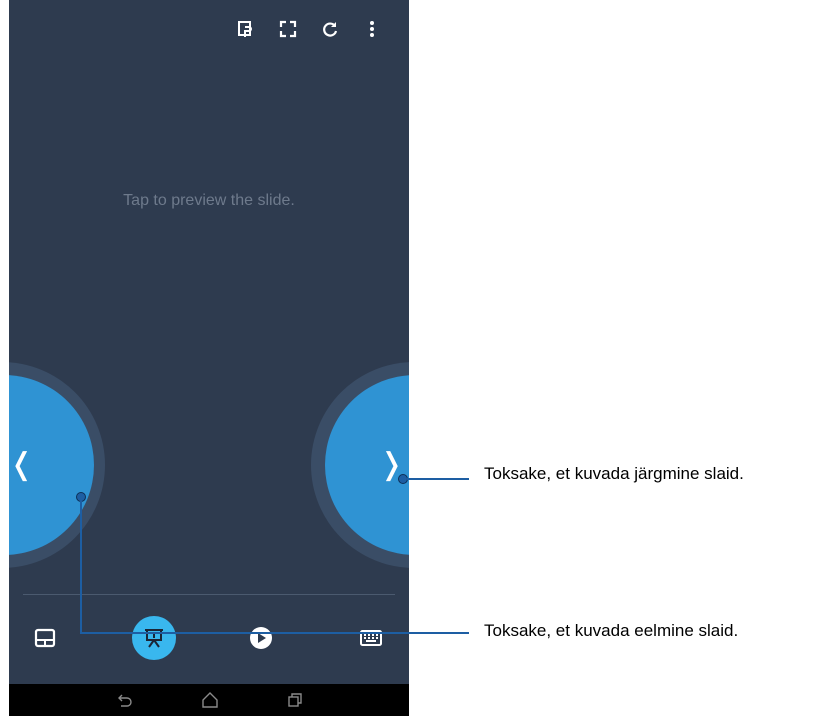 The image size is (825, 716). What do you see at coordinates (246, 29) in the screenshot?
I see `presentation-mode-icon` at bounding box center [246, 29].